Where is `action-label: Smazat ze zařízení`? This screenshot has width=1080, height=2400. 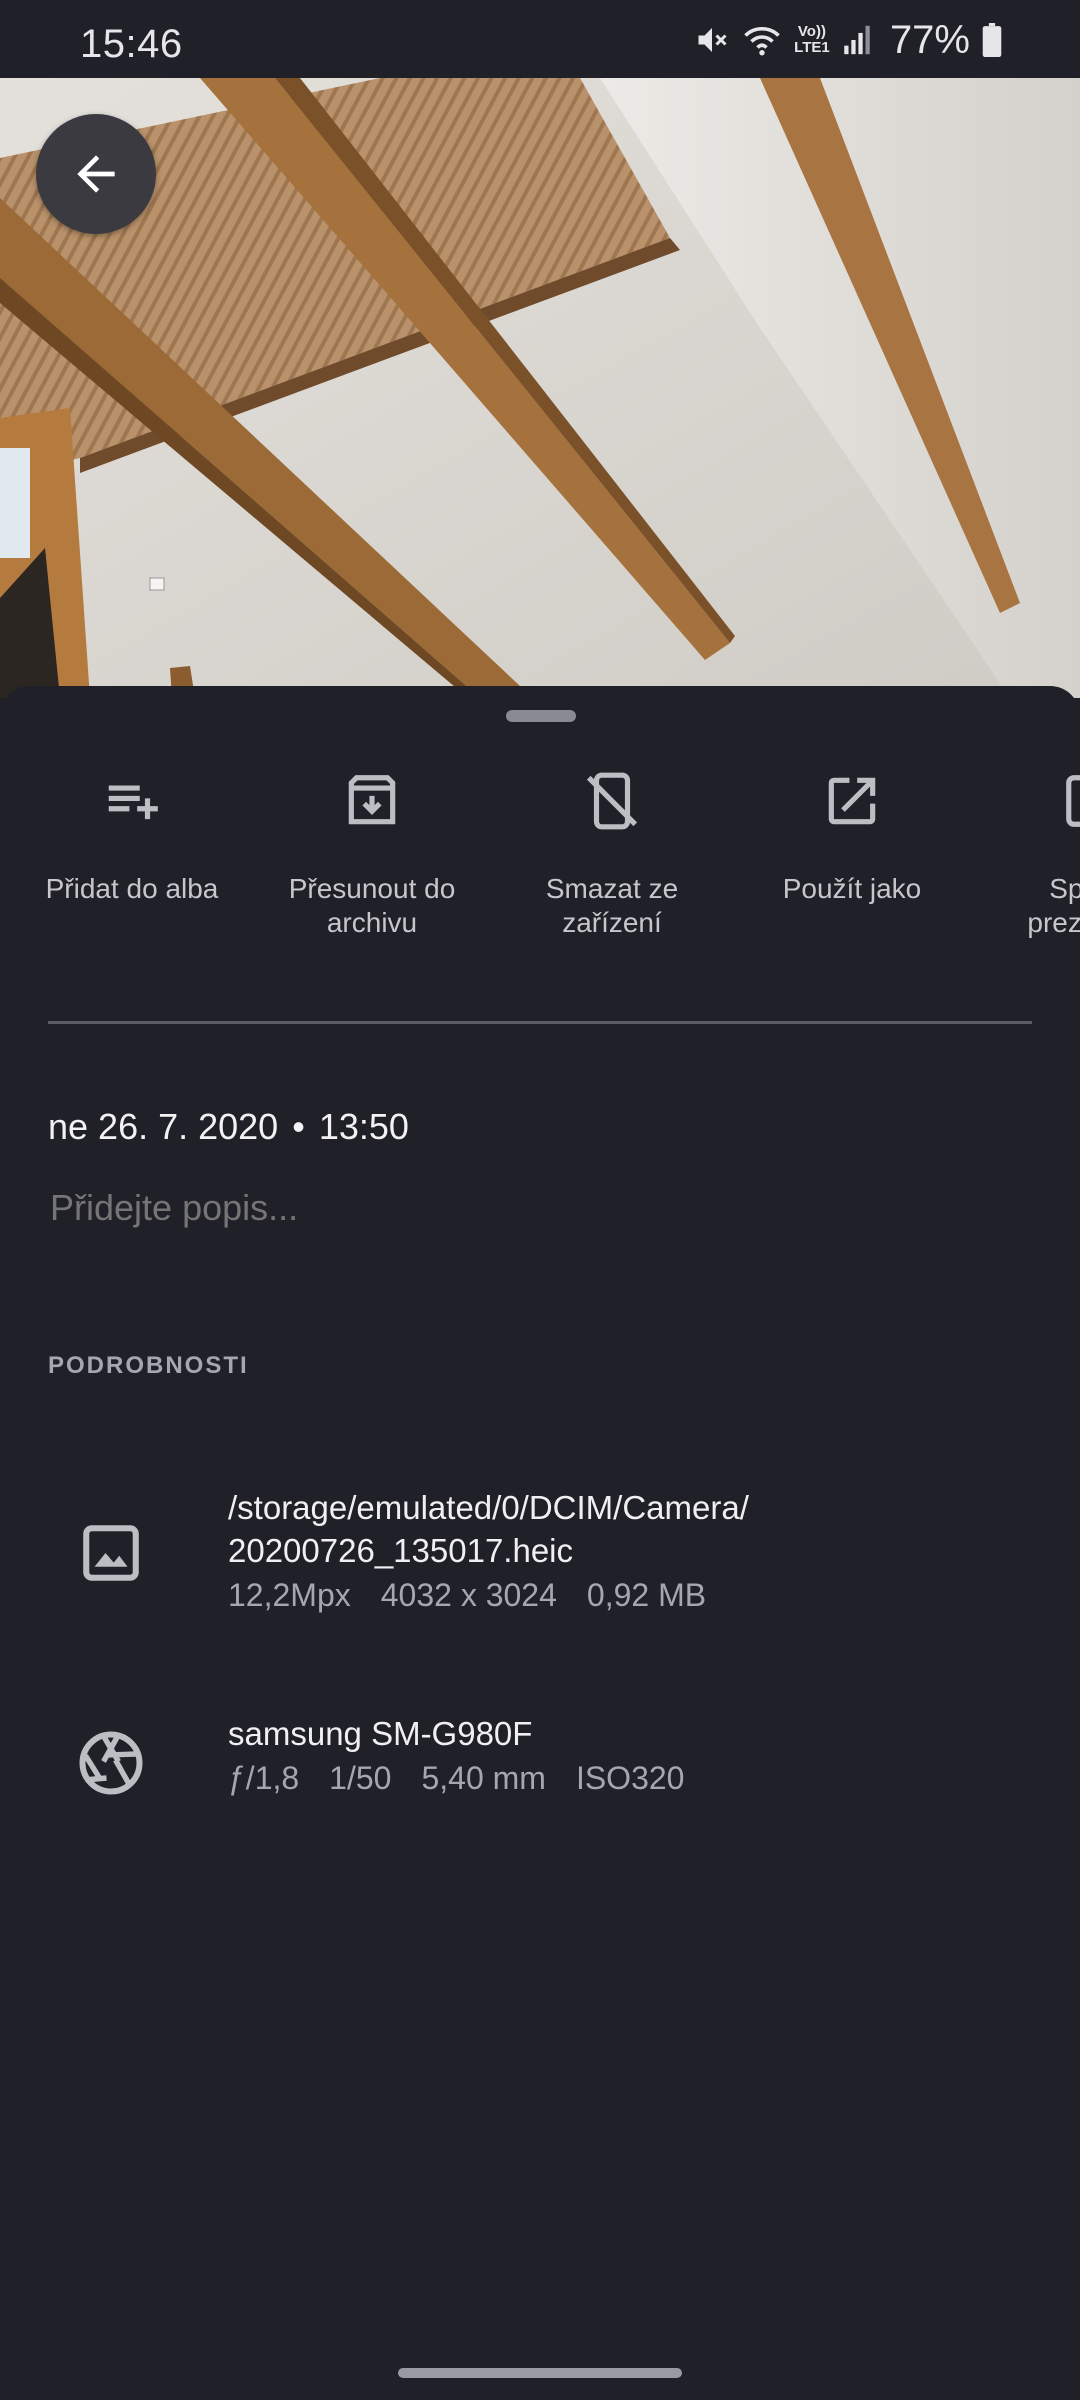 action-label: Smazat ze zařízení is located at coordinates (612, 905).